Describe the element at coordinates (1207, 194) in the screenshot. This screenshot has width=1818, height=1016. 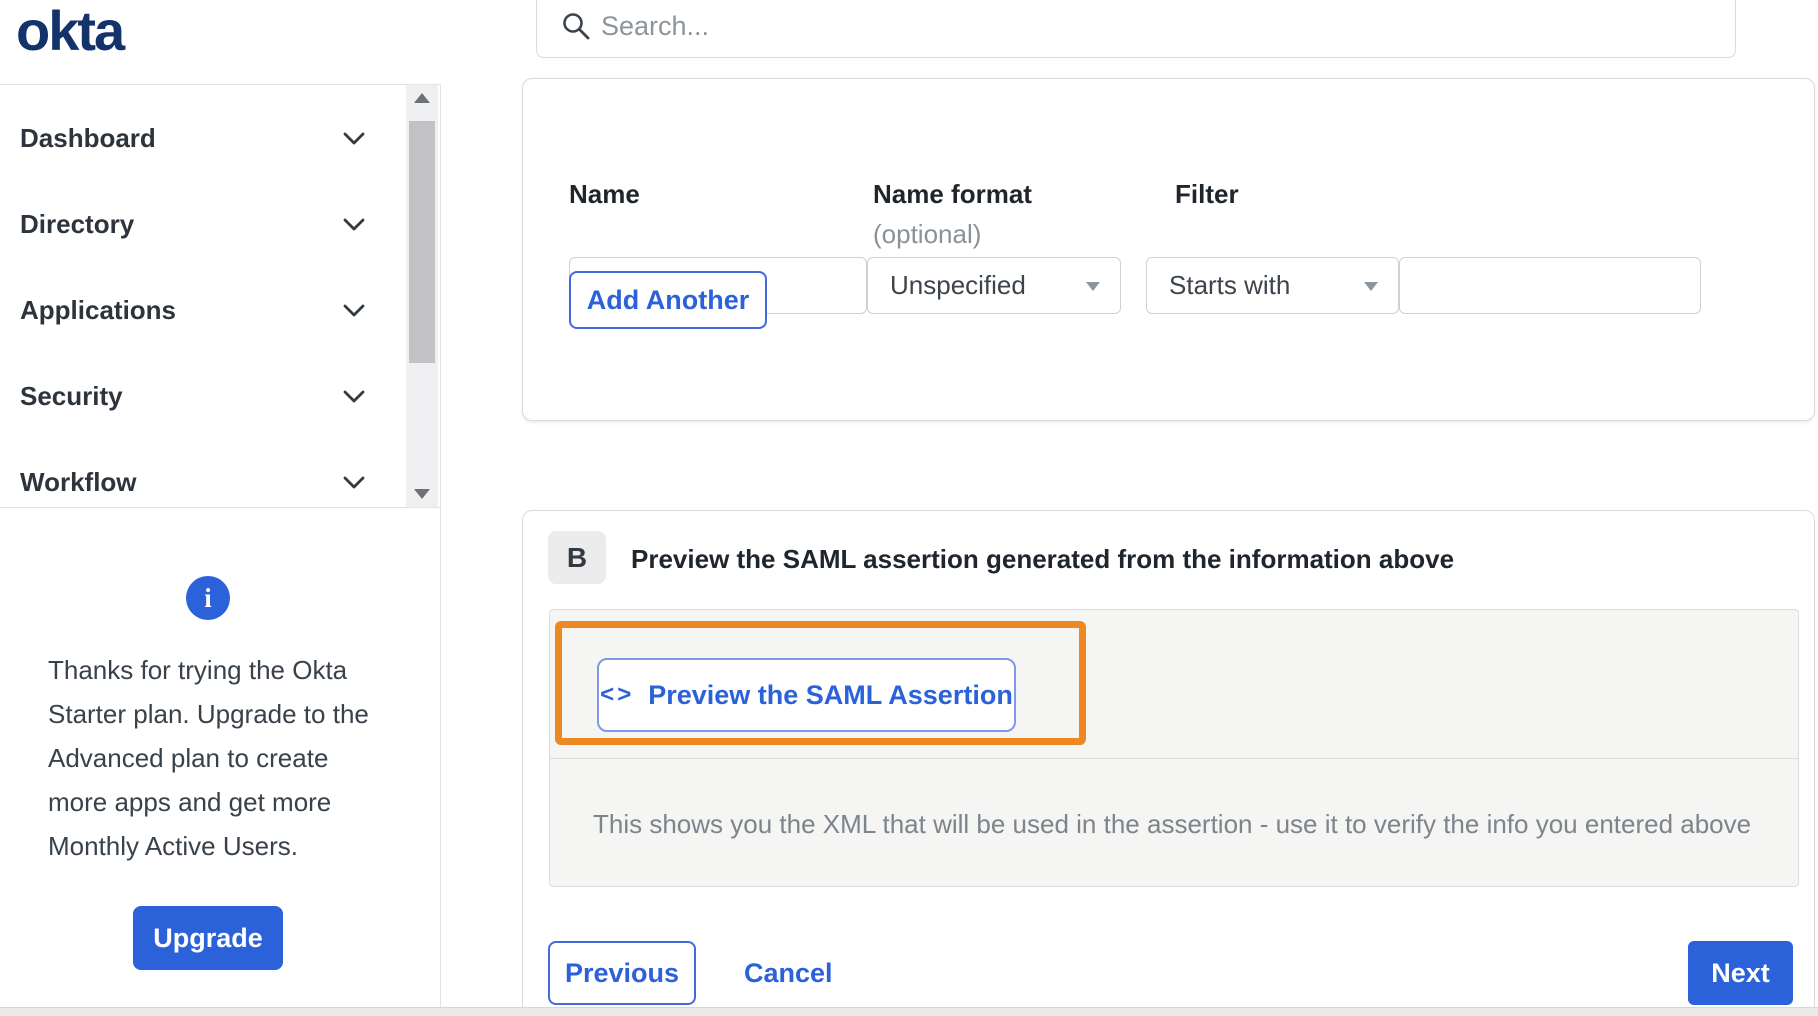
I see `filter-column-header: Filter` at that location.